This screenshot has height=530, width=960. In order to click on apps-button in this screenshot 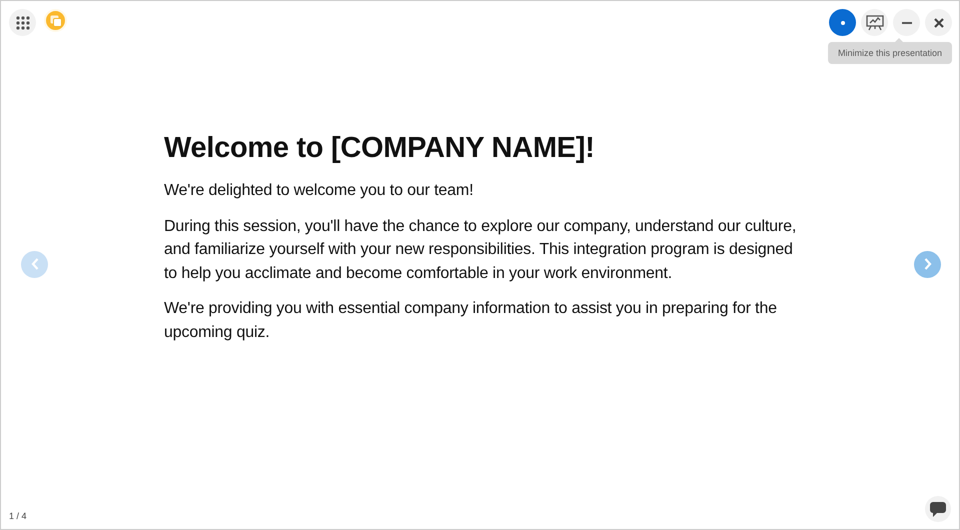, I will do `click(22, 22)`.